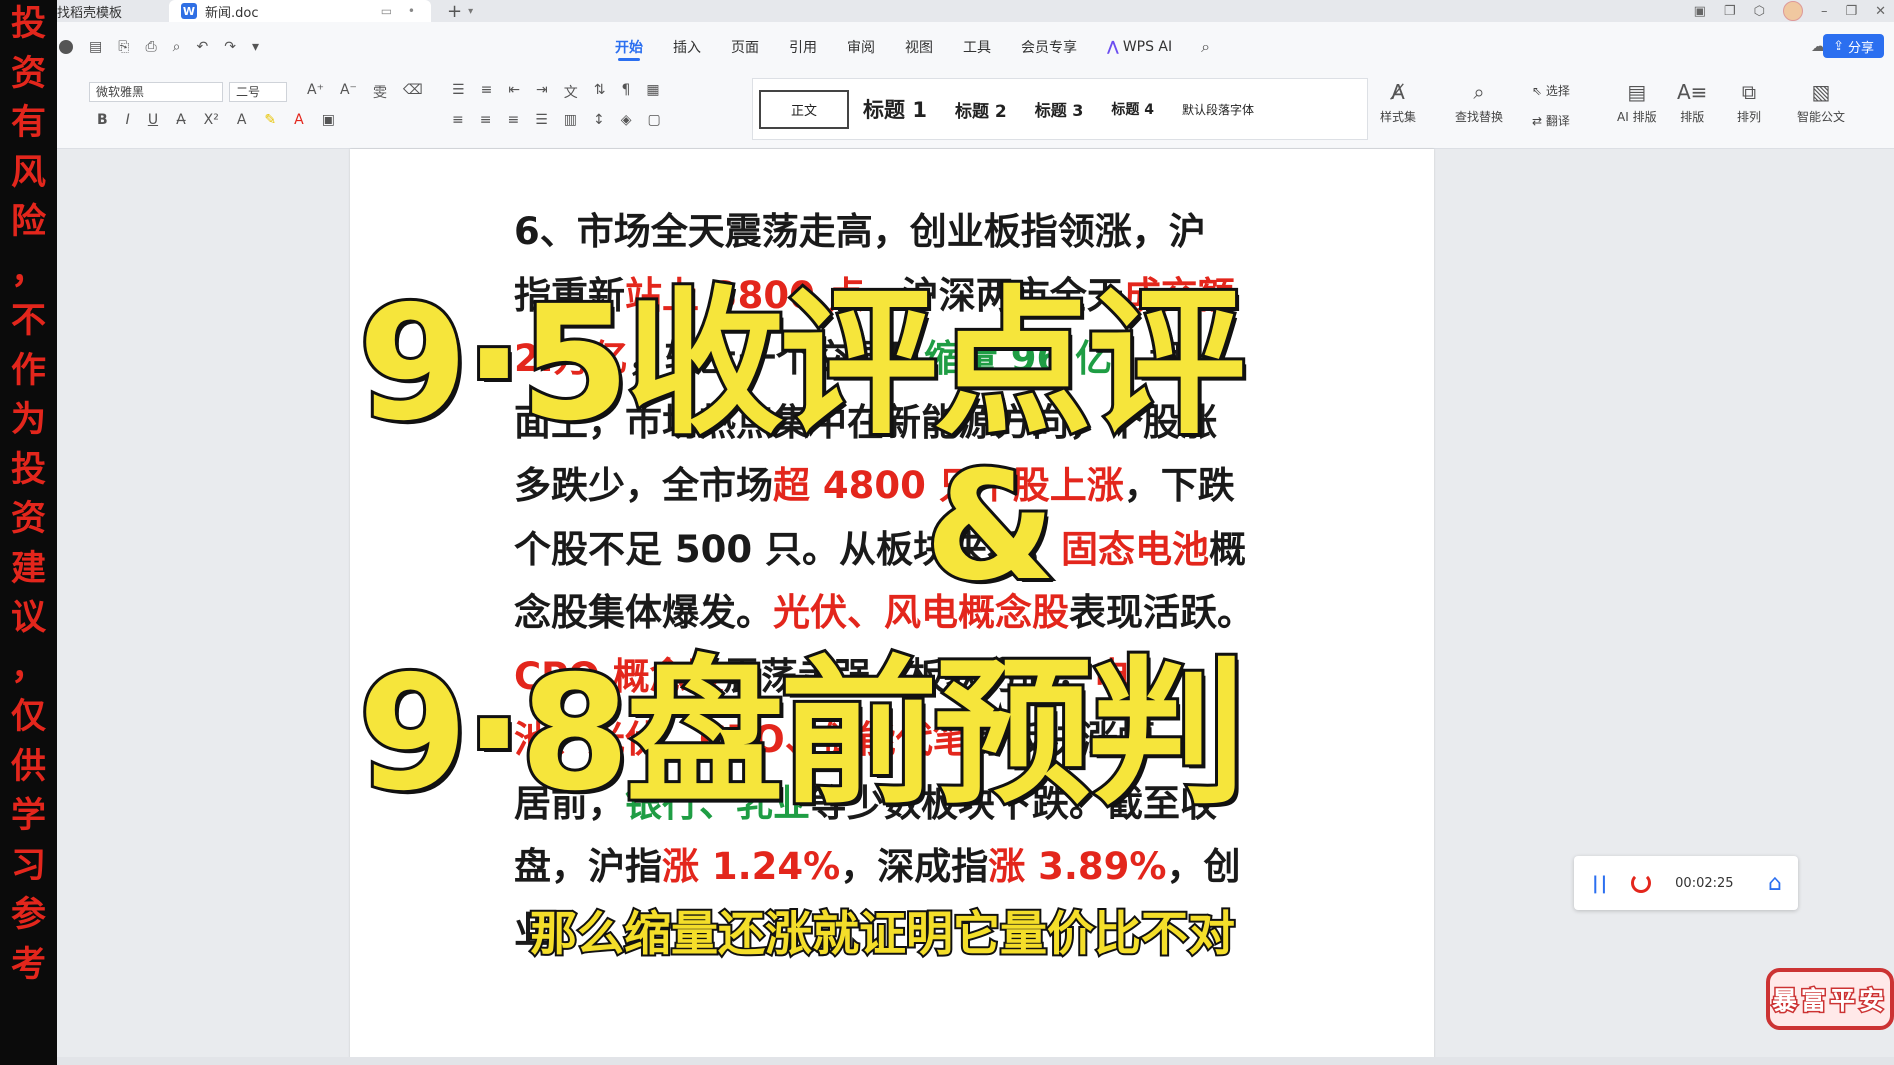  Describe the element at coordinates (242, 120) in the screenshot. I see `text-effect-icon: A` at that location.